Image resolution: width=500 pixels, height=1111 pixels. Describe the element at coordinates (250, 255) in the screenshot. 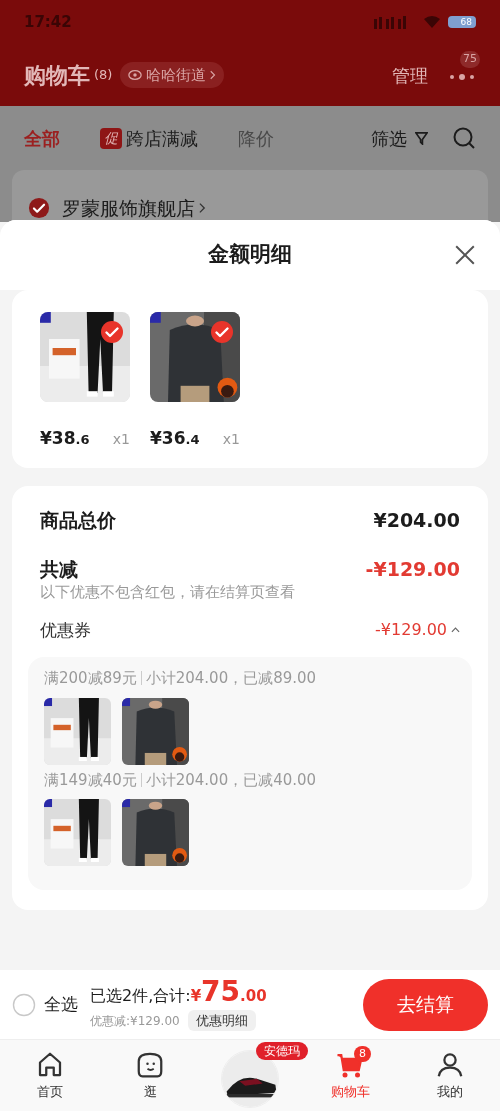

I see `sheet-title: 金额明细` at that location.